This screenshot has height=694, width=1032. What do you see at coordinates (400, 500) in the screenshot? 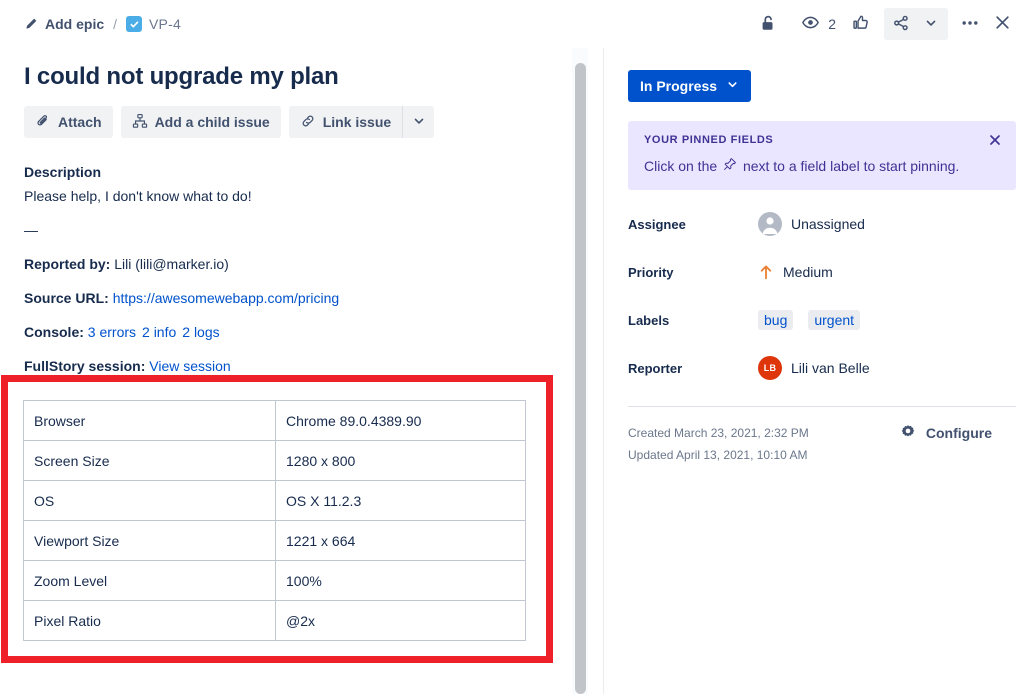
I see `table-cell-value: OS X 11.2.3` at bounding box center [400, 500].